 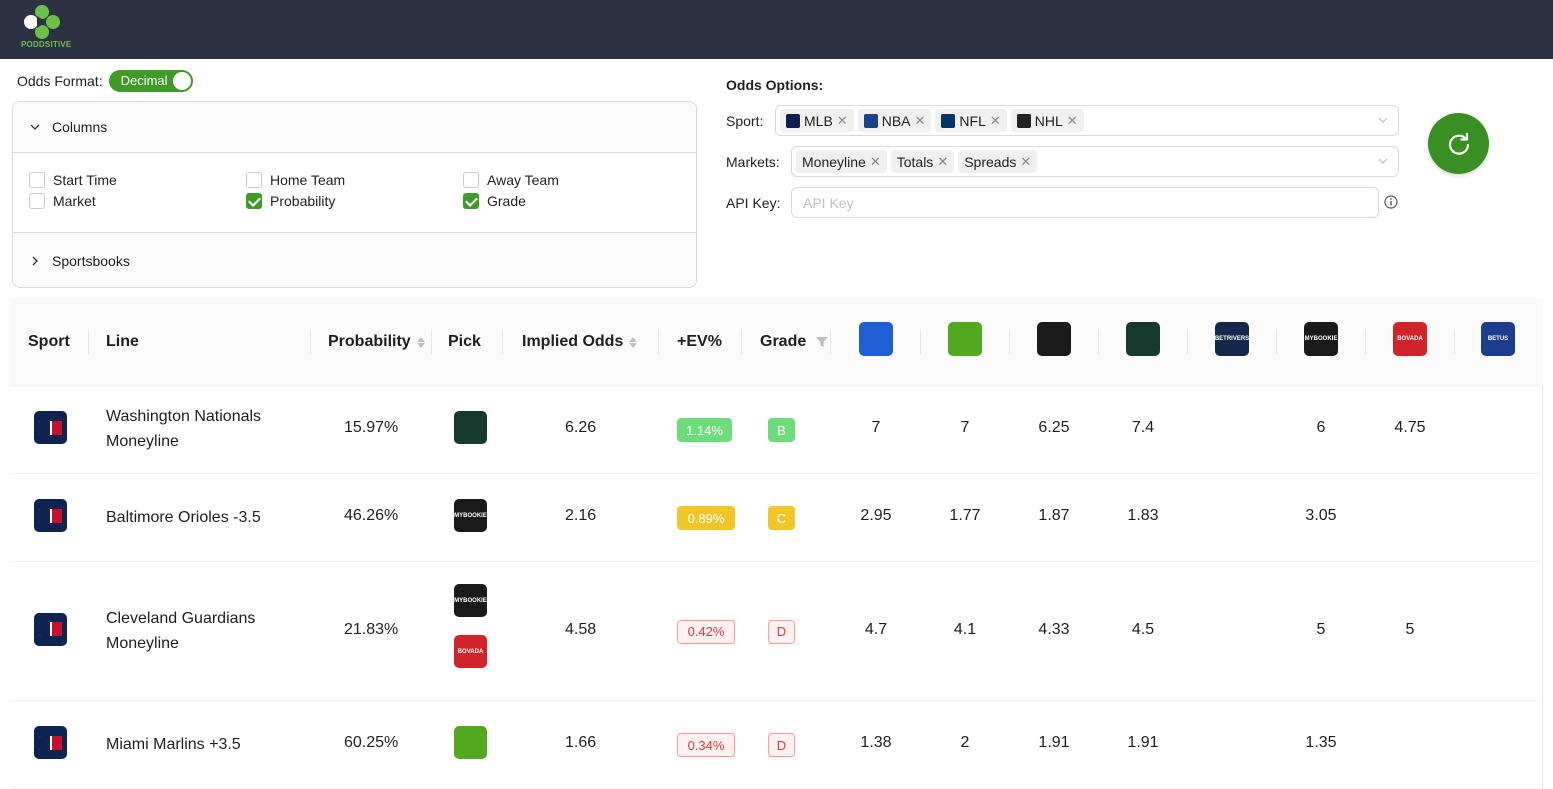 I want to click on bovada-logo-icon: BOVADA, so click(x=1410, y=339).